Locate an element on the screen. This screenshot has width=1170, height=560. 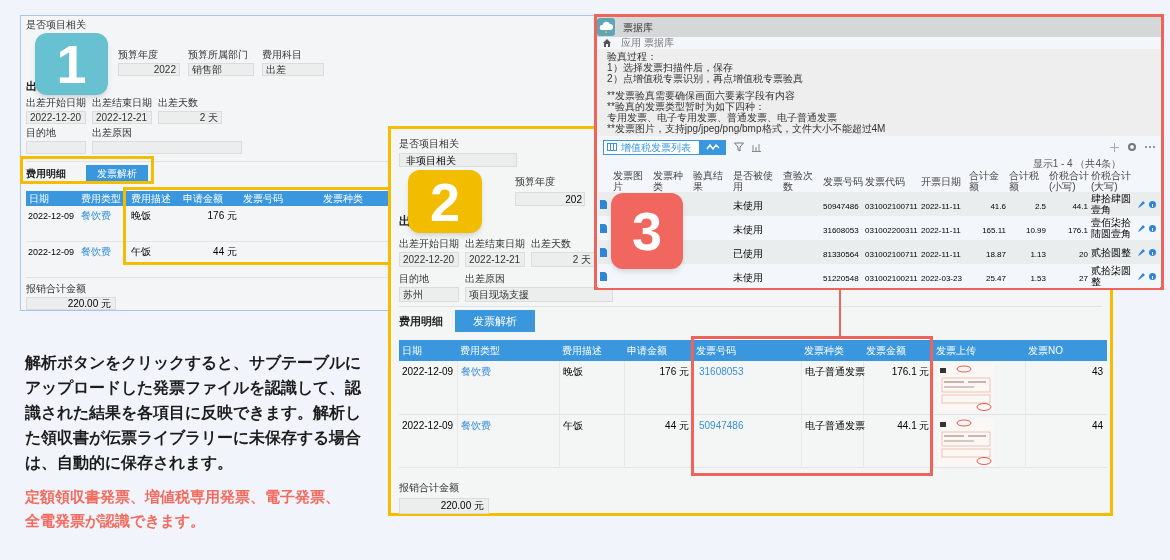
table-cell: 1.53 is located at coordinates (1038, 278).